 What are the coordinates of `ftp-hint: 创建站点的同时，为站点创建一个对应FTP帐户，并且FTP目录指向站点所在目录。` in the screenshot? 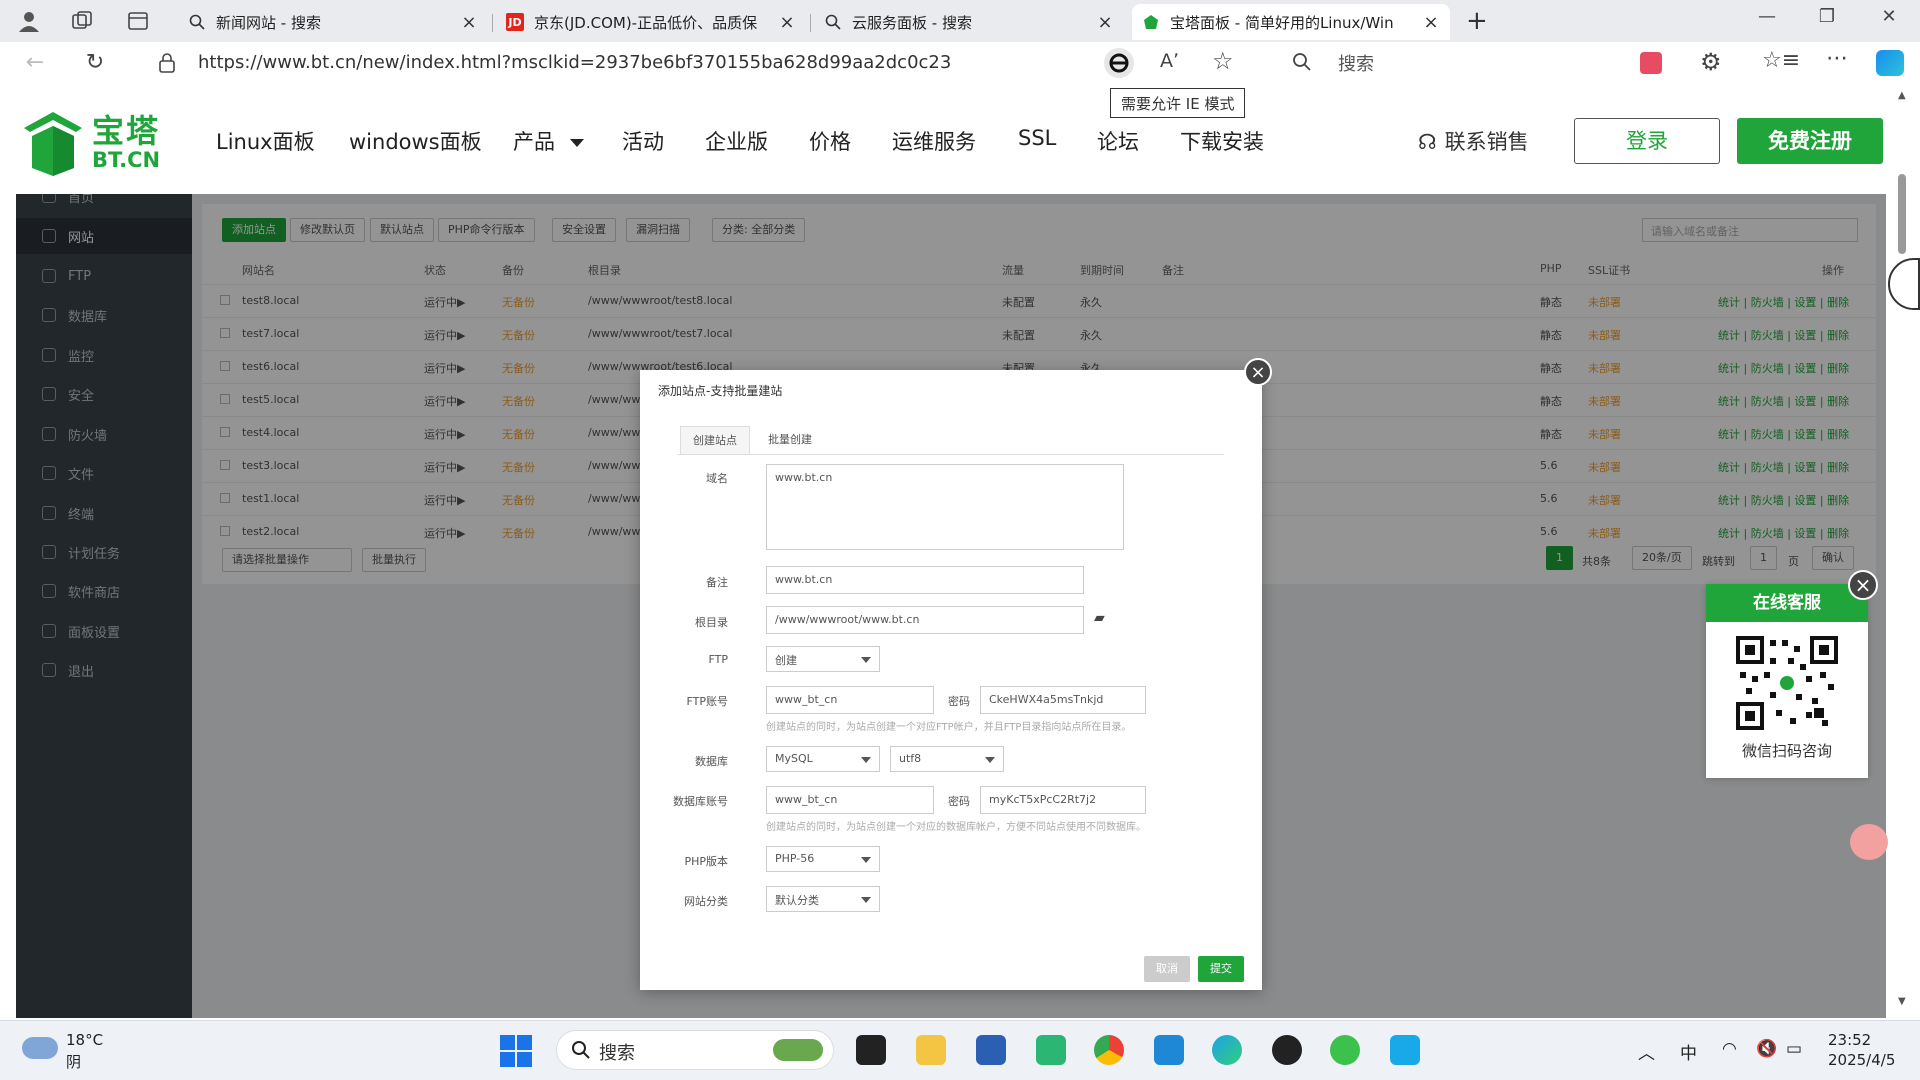 It's located at (949, 727).